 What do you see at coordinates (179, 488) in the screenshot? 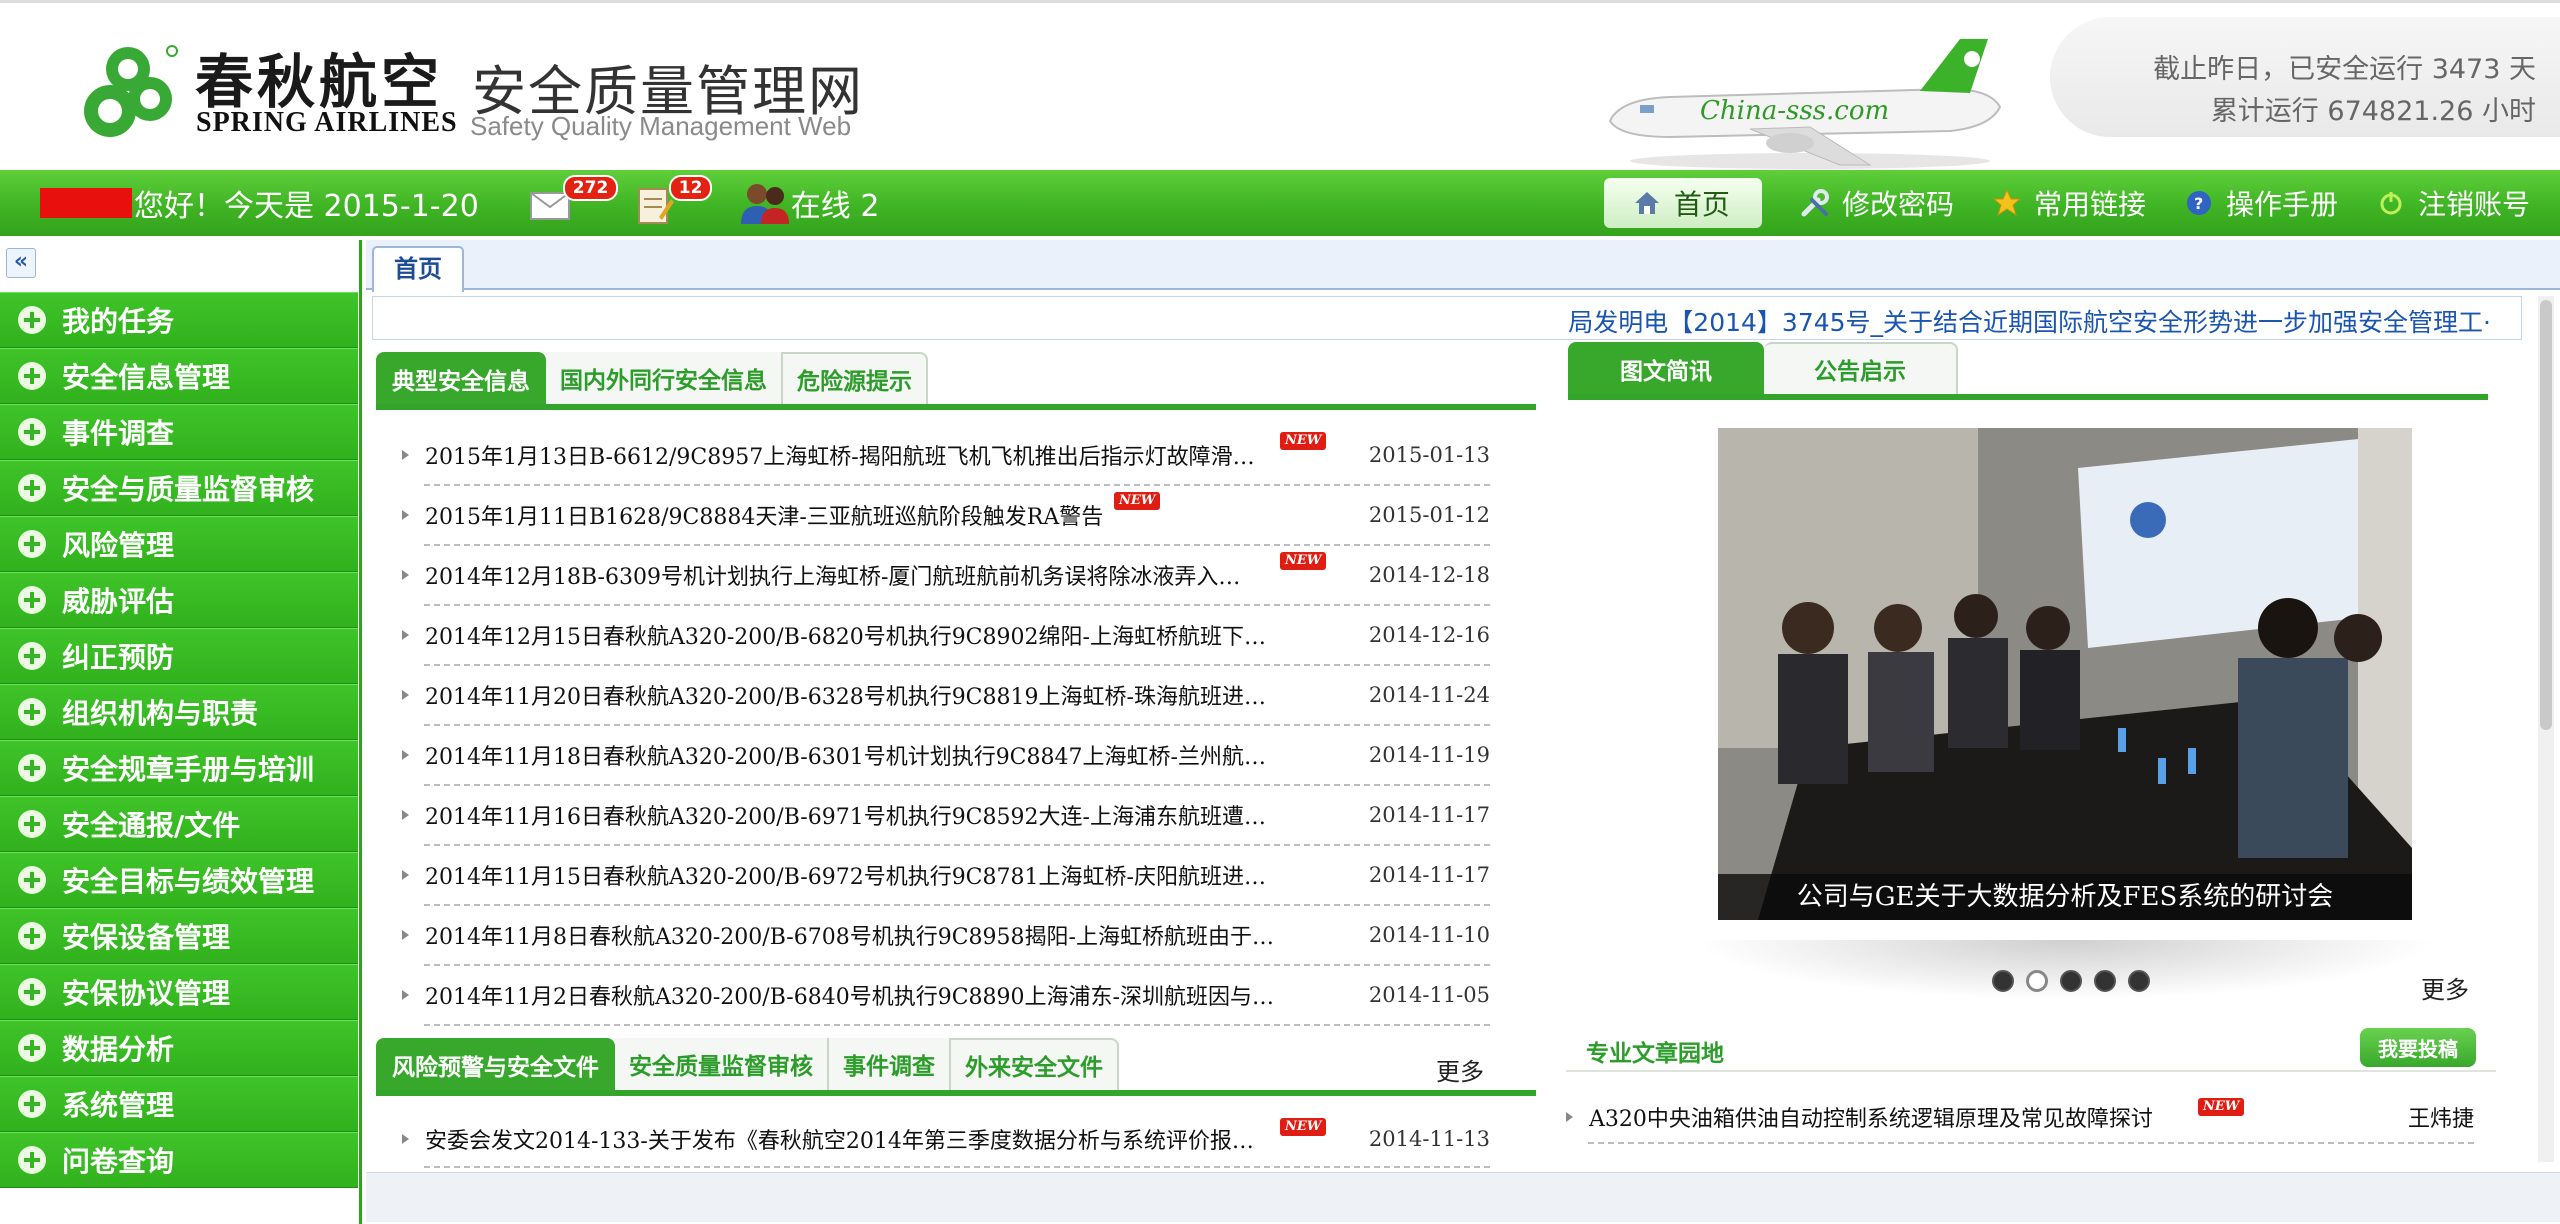
I see `sidebar-item-audit: 安全与质量监督审核` at bounding box center [179, 488].